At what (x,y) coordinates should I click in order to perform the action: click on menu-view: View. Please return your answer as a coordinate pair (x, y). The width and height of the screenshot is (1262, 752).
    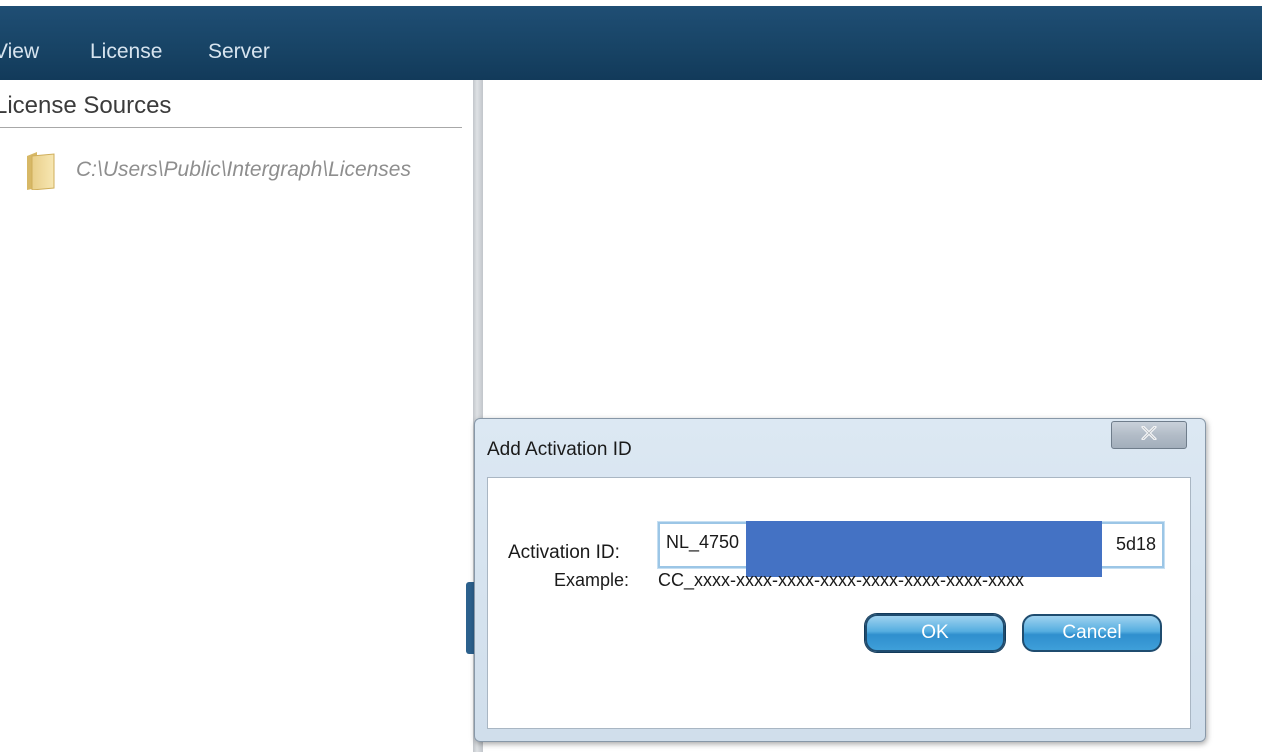
    Looking at the image, I should click on (19, 52).